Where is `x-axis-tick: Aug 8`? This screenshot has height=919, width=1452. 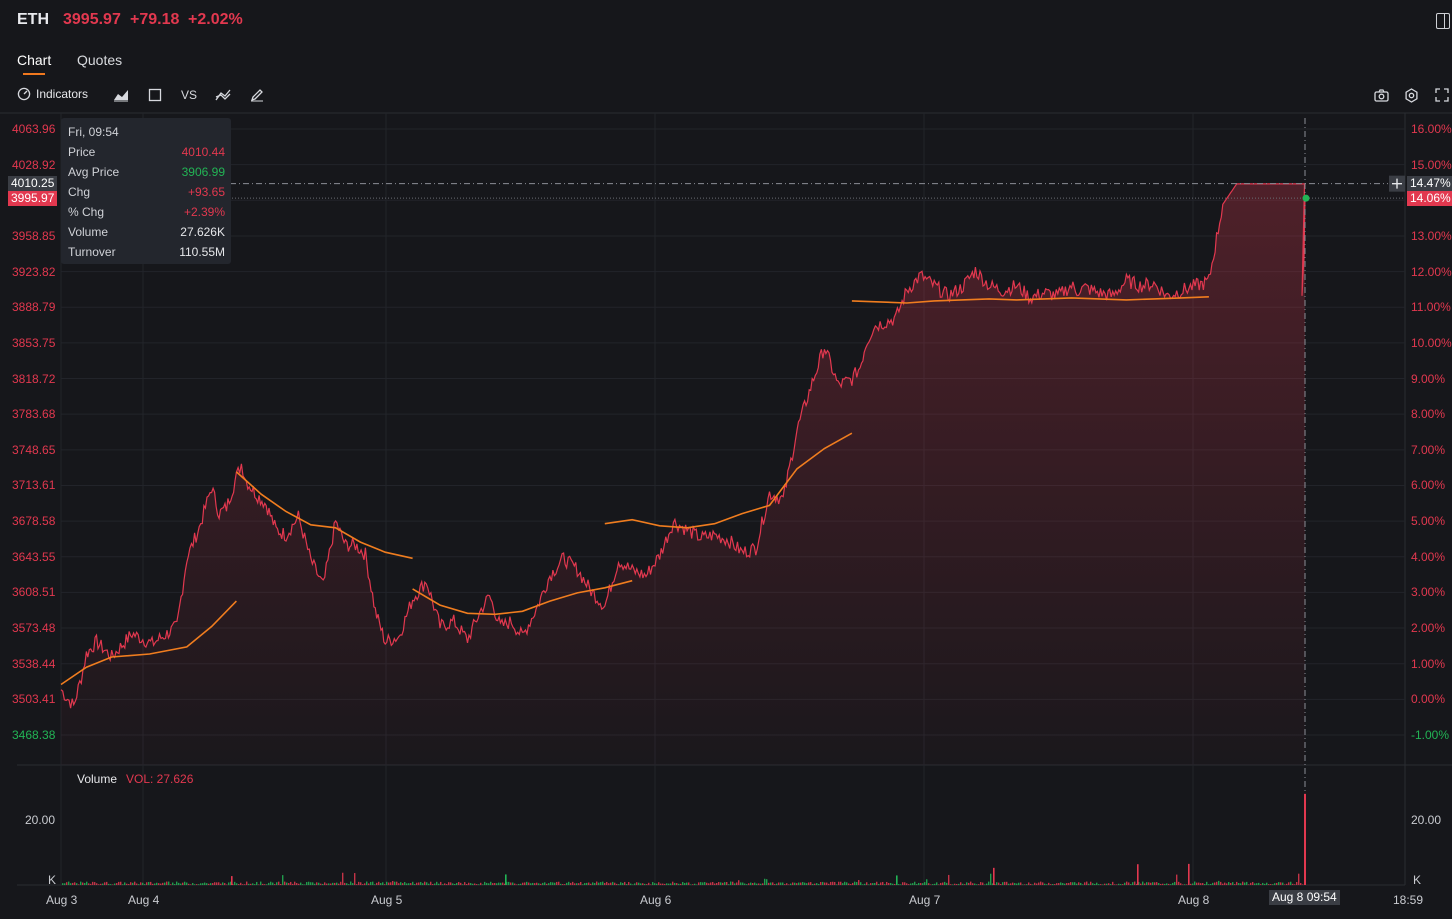
x-axis-tick: Aug 8 is located at coordinates (1194, 900).